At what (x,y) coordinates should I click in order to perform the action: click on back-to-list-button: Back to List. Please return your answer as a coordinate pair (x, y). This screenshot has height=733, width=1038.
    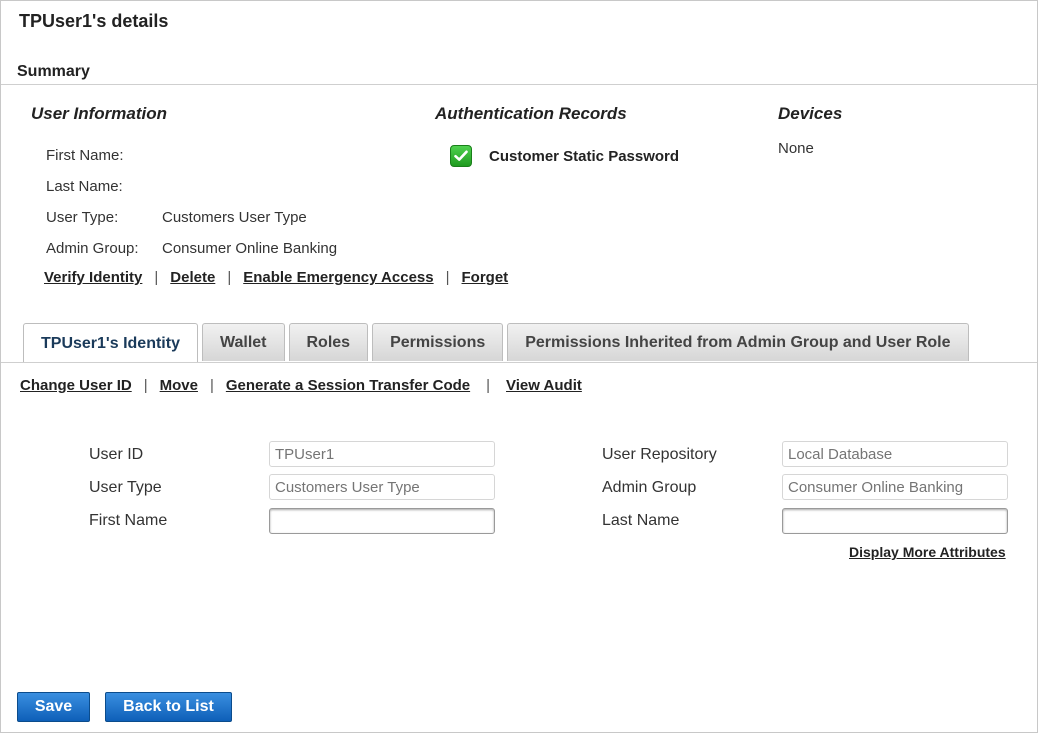
    Looking at the image, I should click on (168, 707).